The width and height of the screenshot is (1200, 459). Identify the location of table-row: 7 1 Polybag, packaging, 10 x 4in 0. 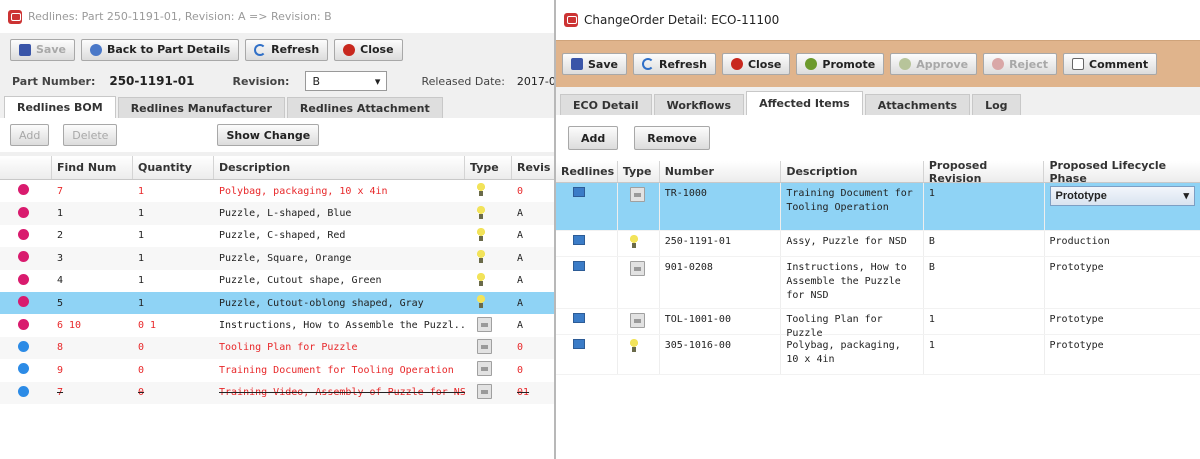
(280, 191).